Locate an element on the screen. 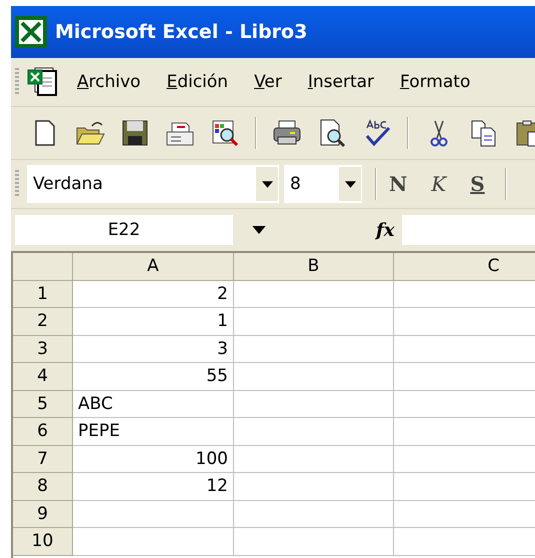  name-box: E22 is located at coordinates (124, 230).